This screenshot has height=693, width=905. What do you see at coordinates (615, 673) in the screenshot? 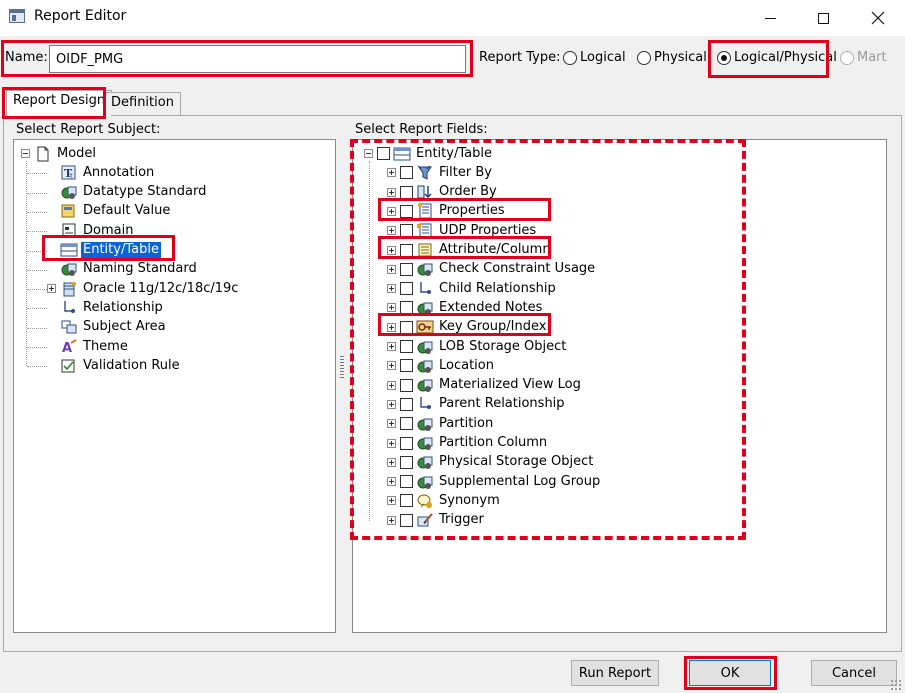
I see `run-report-button: Run Report` at bounding box center [615, 673].